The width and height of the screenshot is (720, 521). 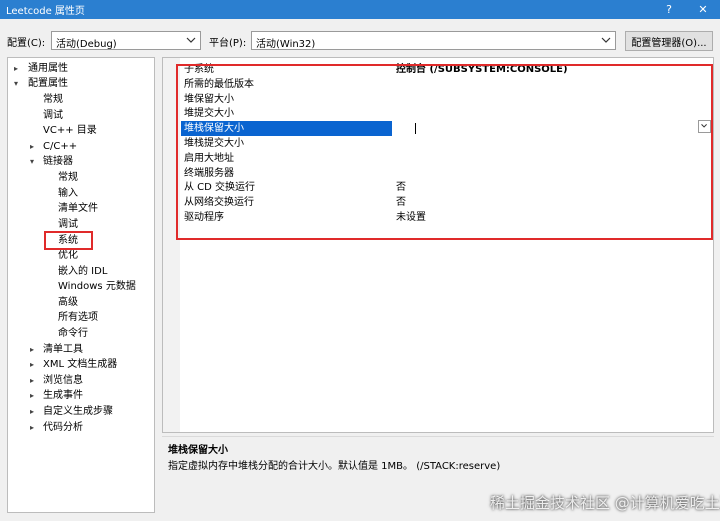 I want to click on highlight-box, so click(x=68, y=240).